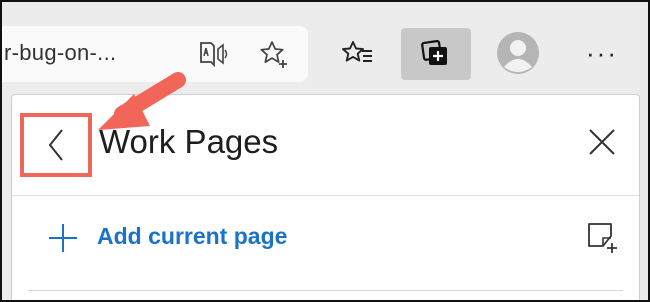 The width and height of the screenshot is (650, 302). I want to click on collections-icon, so click(436, 54).